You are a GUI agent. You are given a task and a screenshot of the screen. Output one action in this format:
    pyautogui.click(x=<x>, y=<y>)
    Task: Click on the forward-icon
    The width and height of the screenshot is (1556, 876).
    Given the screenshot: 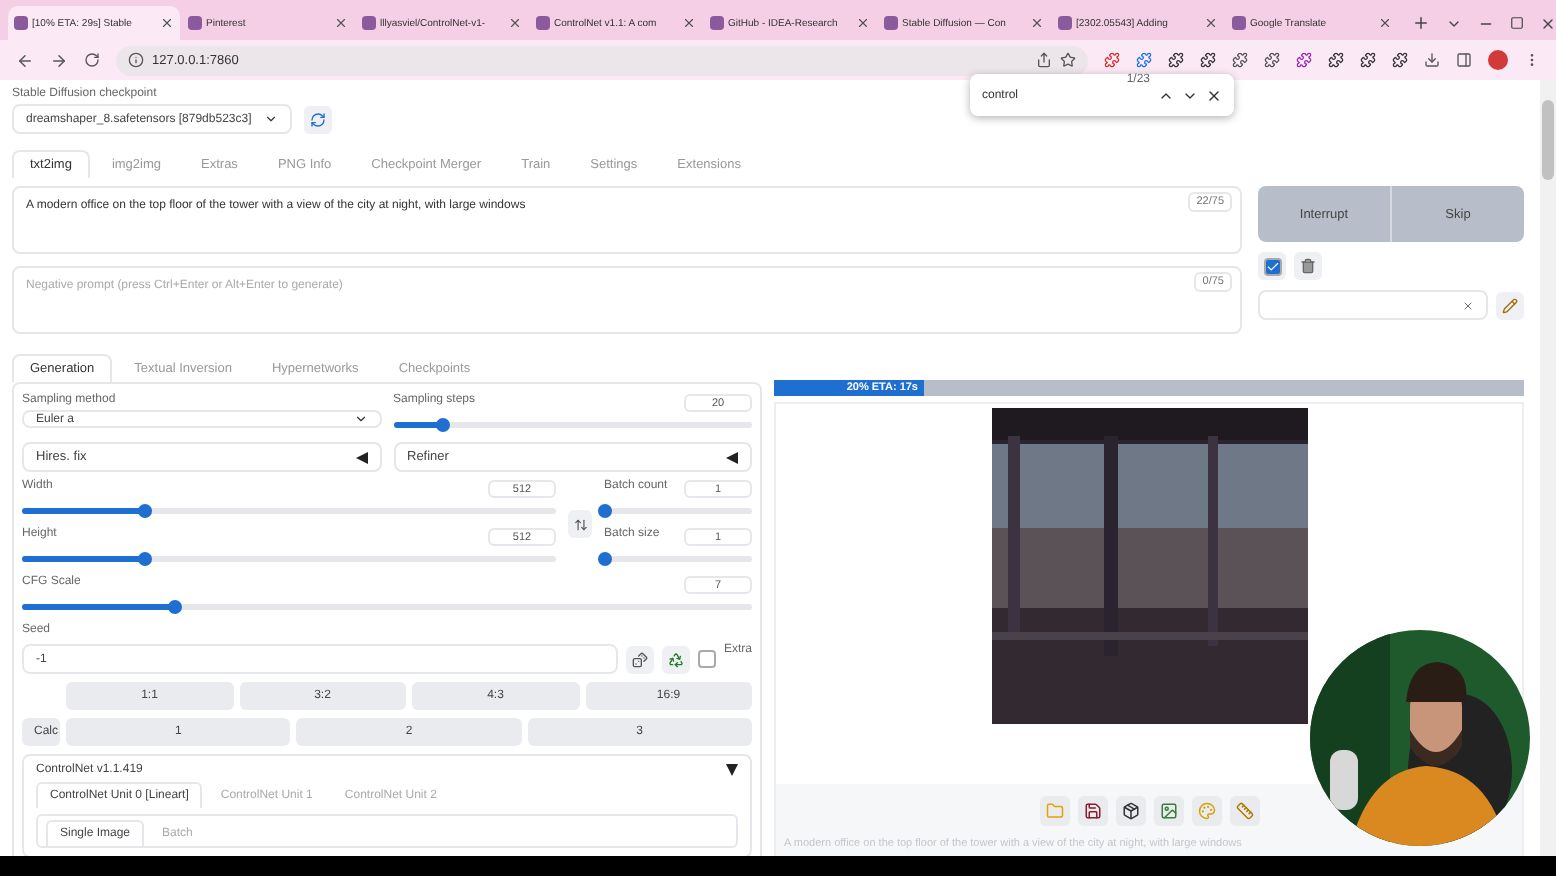 What is the action you would take?
    pyautogui.click(x=59, y=60)
    